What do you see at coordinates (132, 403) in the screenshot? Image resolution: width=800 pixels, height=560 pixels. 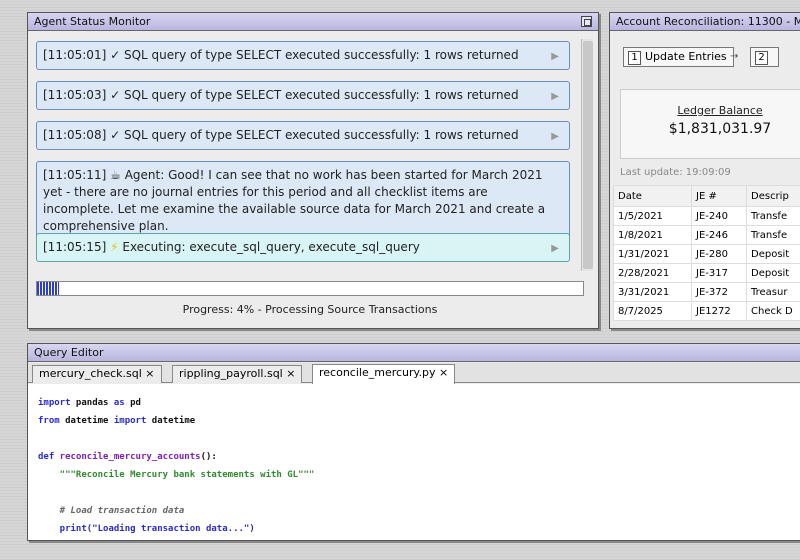 I see `code-text: pd` at bounding box center [132, 403].